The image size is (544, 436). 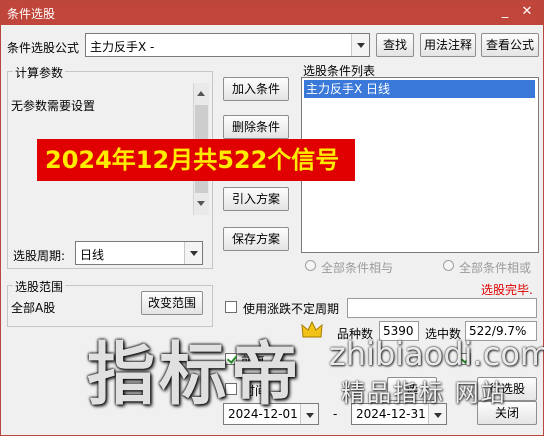 What do you see at coordinates (448, 45) in the screenshot?
I see `usage-notes-button: 用法注释` at bounding box center [448, 45].